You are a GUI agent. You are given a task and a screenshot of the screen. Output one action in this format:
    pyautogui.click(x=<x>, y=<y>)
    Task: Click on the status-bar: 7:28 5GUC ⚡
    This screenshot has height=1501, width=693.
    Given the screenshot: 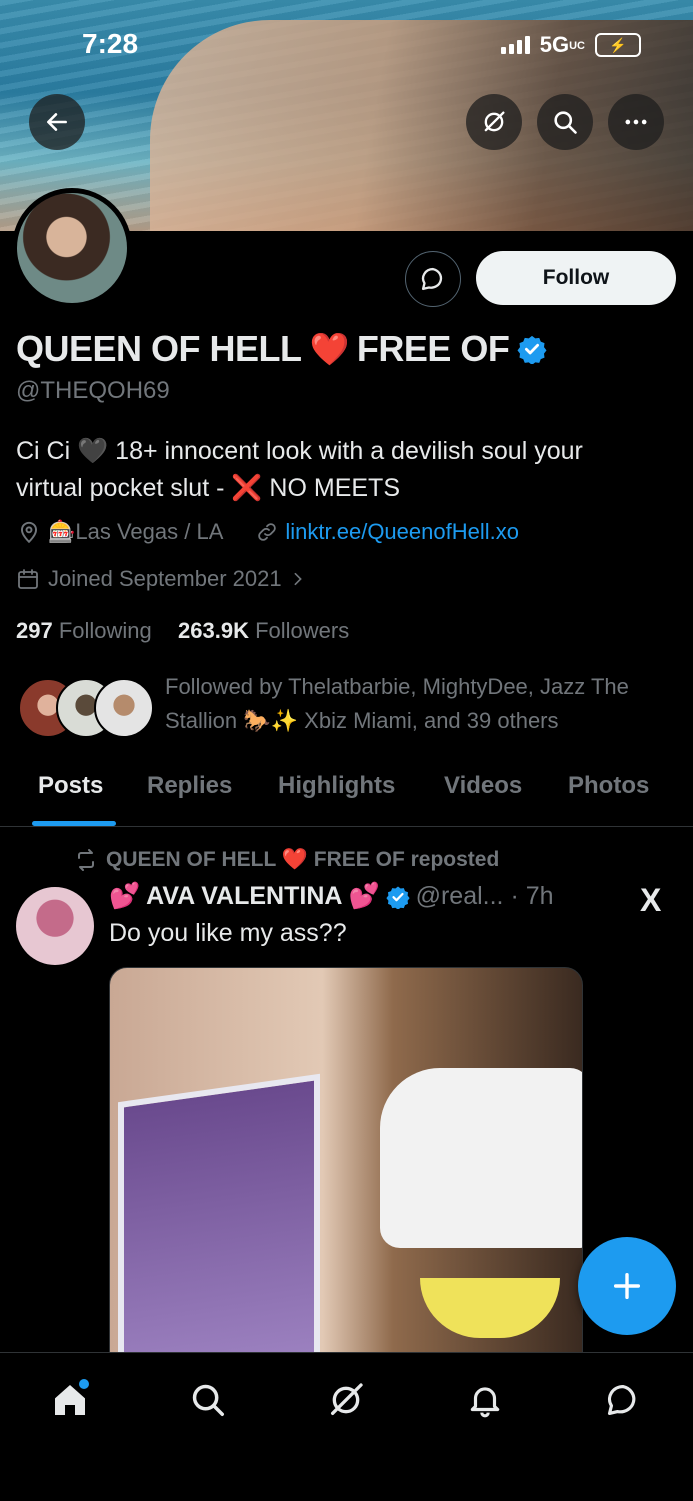 What is the action you would take?
    pyautogui.click(x=346, y=46)
    